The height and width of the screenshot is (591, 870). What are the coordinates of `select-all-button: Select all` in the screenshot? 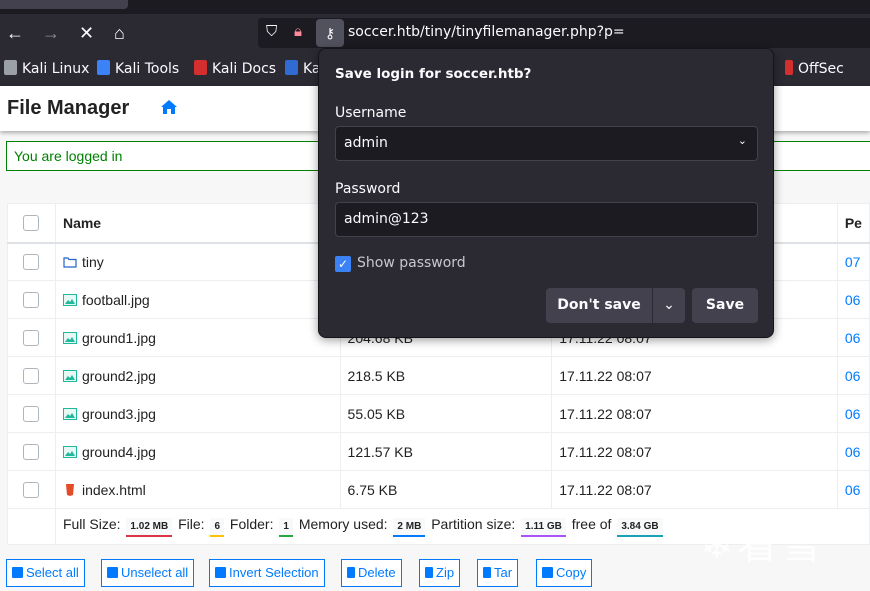 It's located at (45, 573).